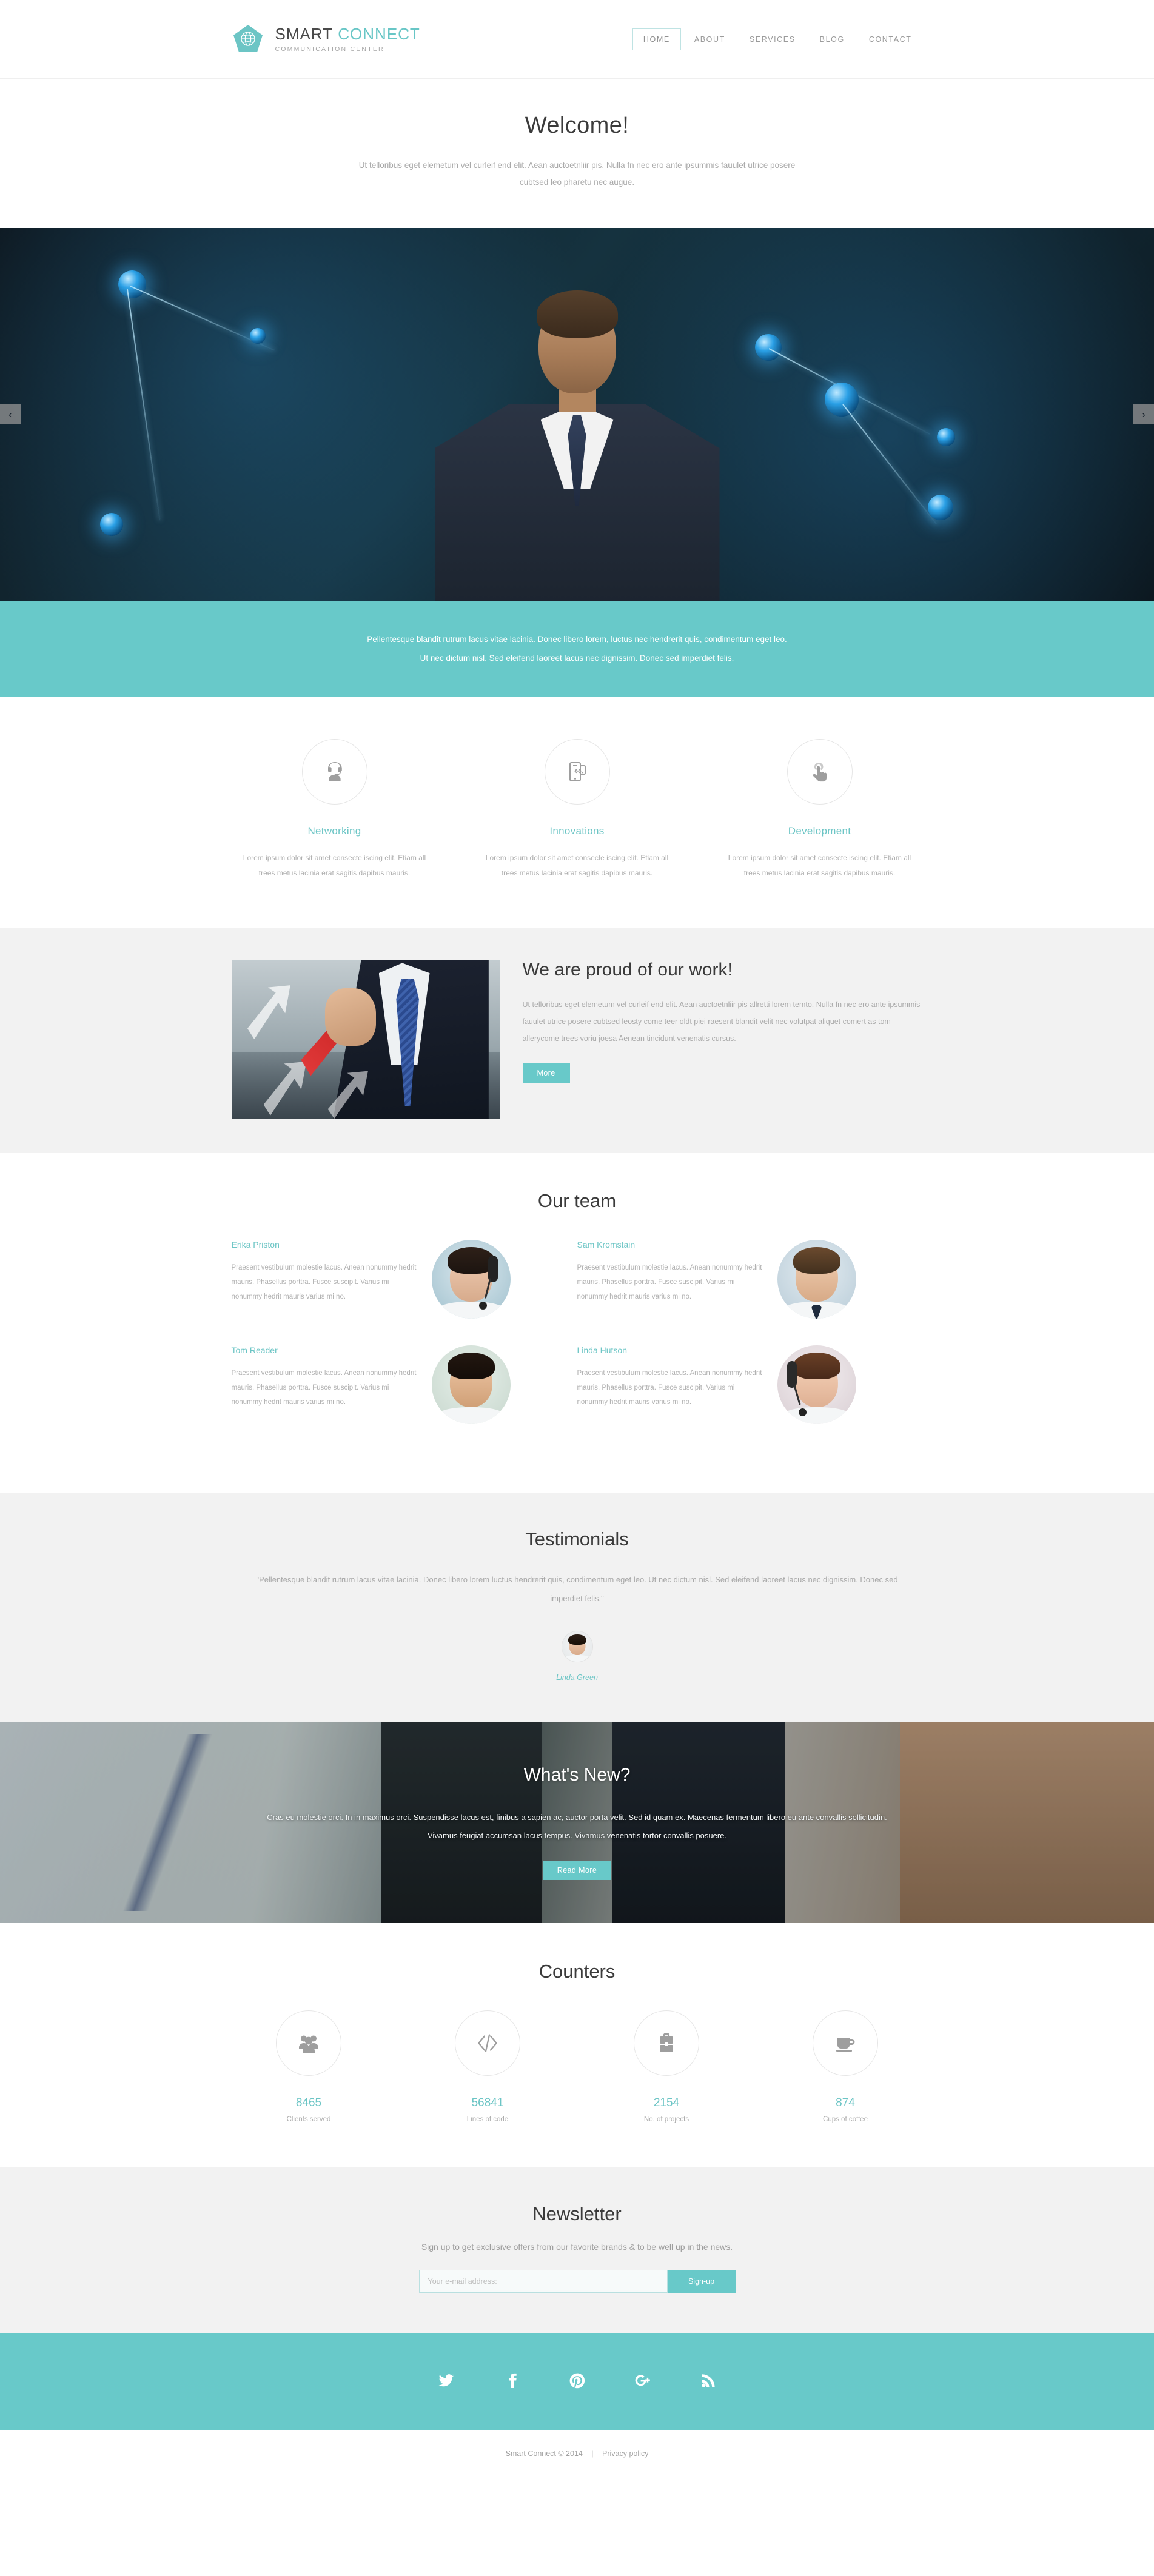  Describe the element at coordinates (543, 2281) in the screenshot. I see `email-input` at that location.